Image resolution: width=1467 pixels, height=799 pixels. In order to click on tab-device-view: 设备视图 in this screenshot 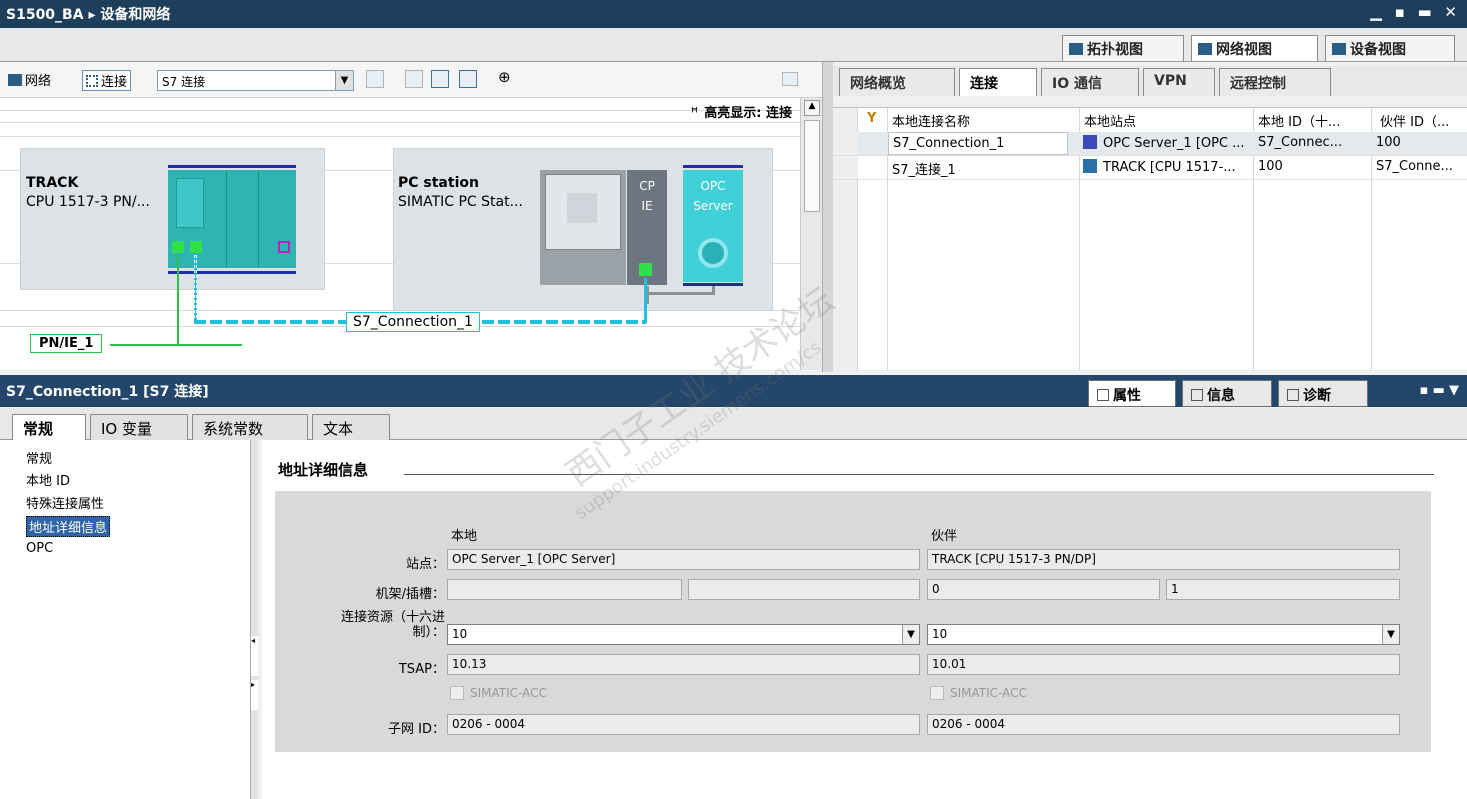, I will do `click(1390, 48)`.